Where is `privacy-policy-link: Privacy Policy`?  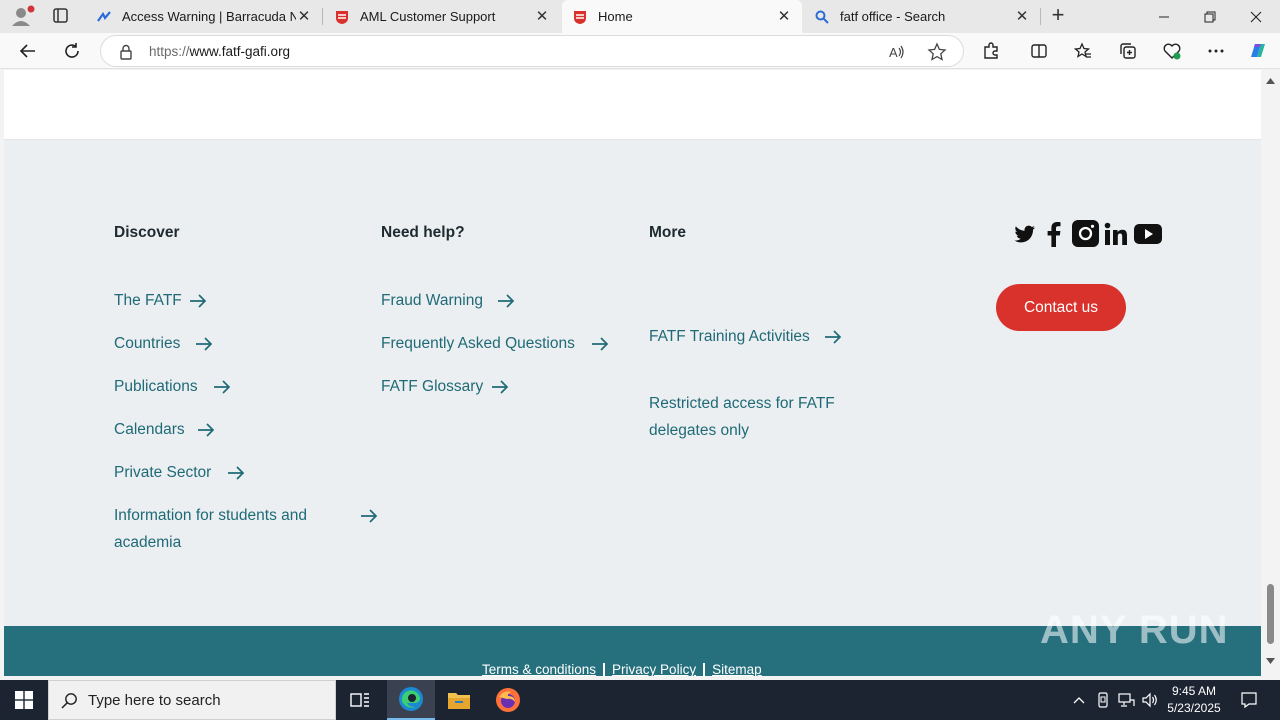 privacy-policy-link: Privacy Policy is located at coordinates (654, 669).